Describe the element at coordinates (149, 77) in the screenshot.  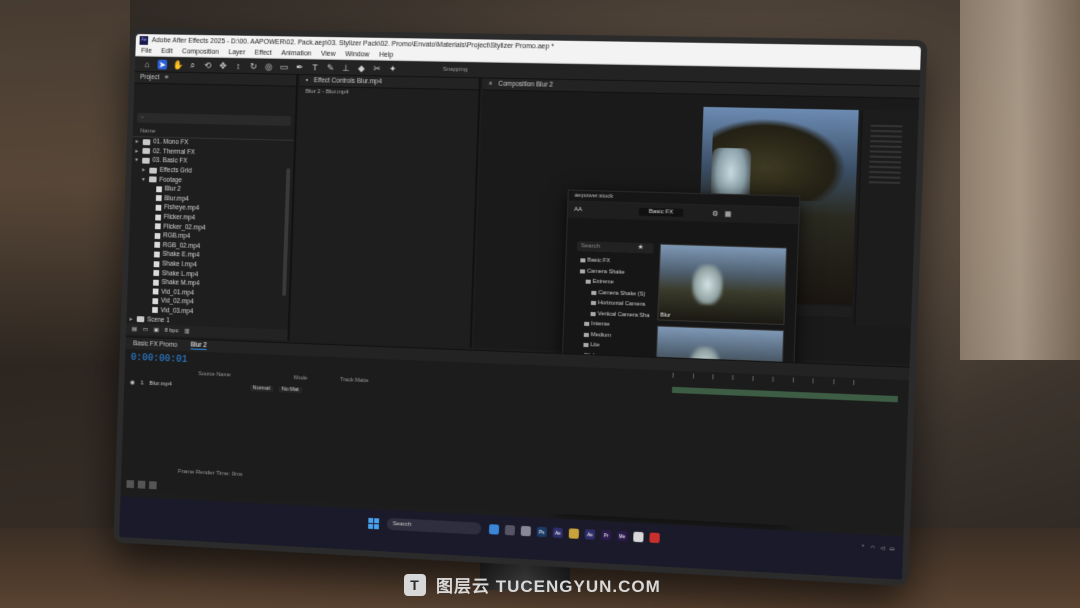
I see `project-panel-title: Project` at that location.